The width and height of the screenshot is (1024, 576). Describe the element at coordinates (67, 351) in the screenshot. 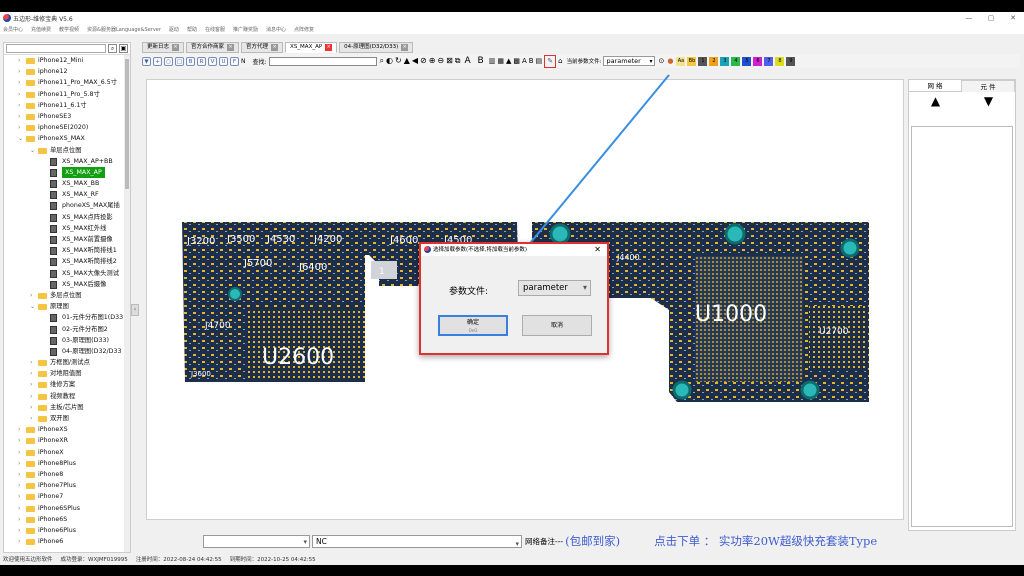

I see `tree-file-item: 04-原理图(D32/D33` at that location.